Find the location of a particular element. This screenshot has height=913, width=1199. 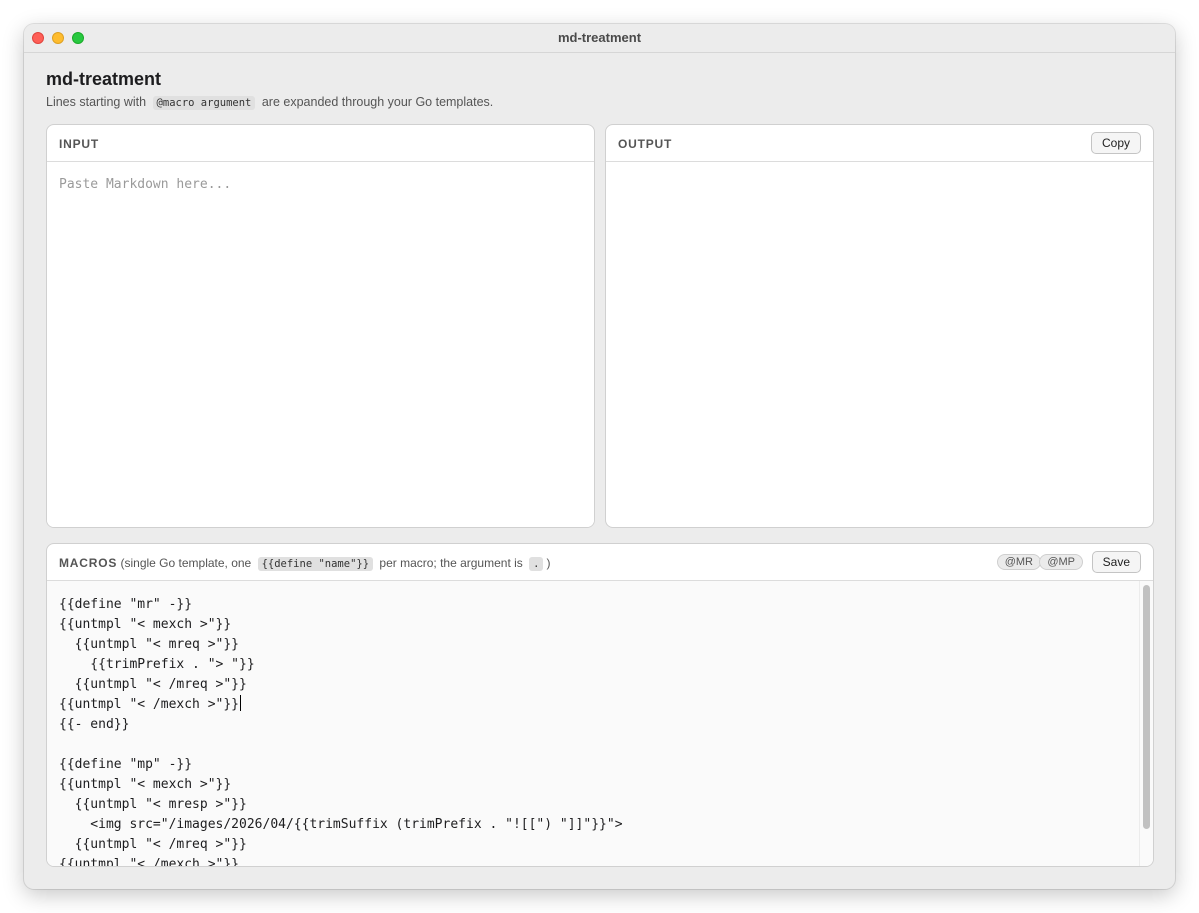

subtitle-suffix: are expanded through your Go templates. is located at coordinates (377, 102).